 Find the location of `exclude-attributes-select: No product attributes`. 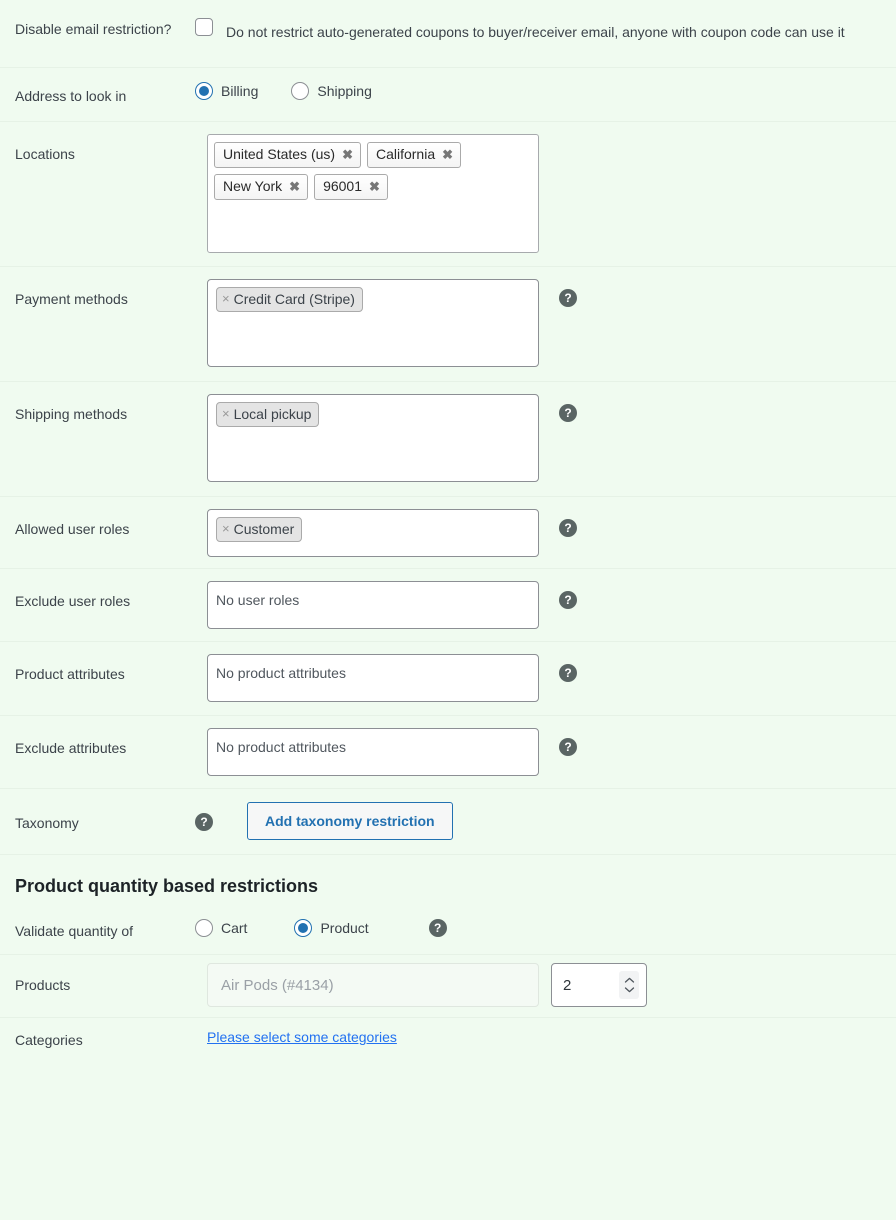

exclude-attributes-select: No product attributes is located at coordinates (373, 752).